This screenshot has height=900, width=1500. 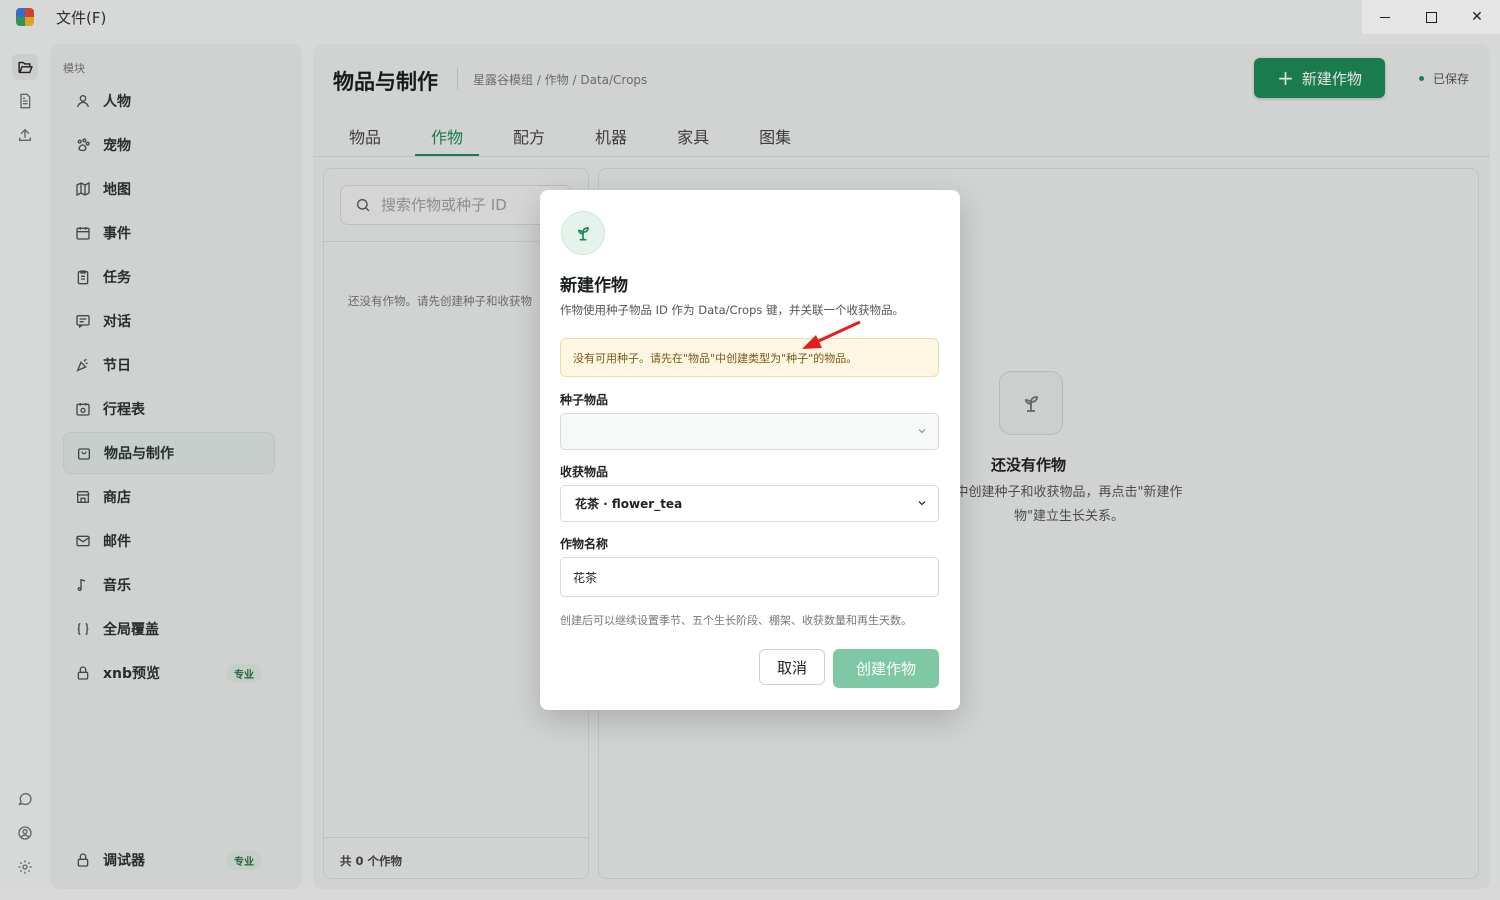 I want to click on seed-item-select, so click(x=749, y=431).